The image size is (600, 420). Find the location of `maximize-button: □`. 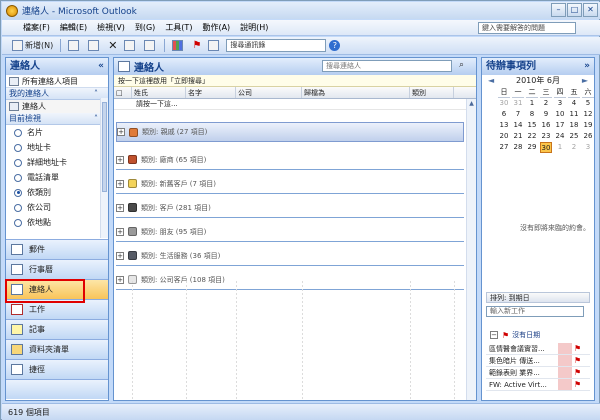

maximize-button: □ is located at coordinates (574, 10).